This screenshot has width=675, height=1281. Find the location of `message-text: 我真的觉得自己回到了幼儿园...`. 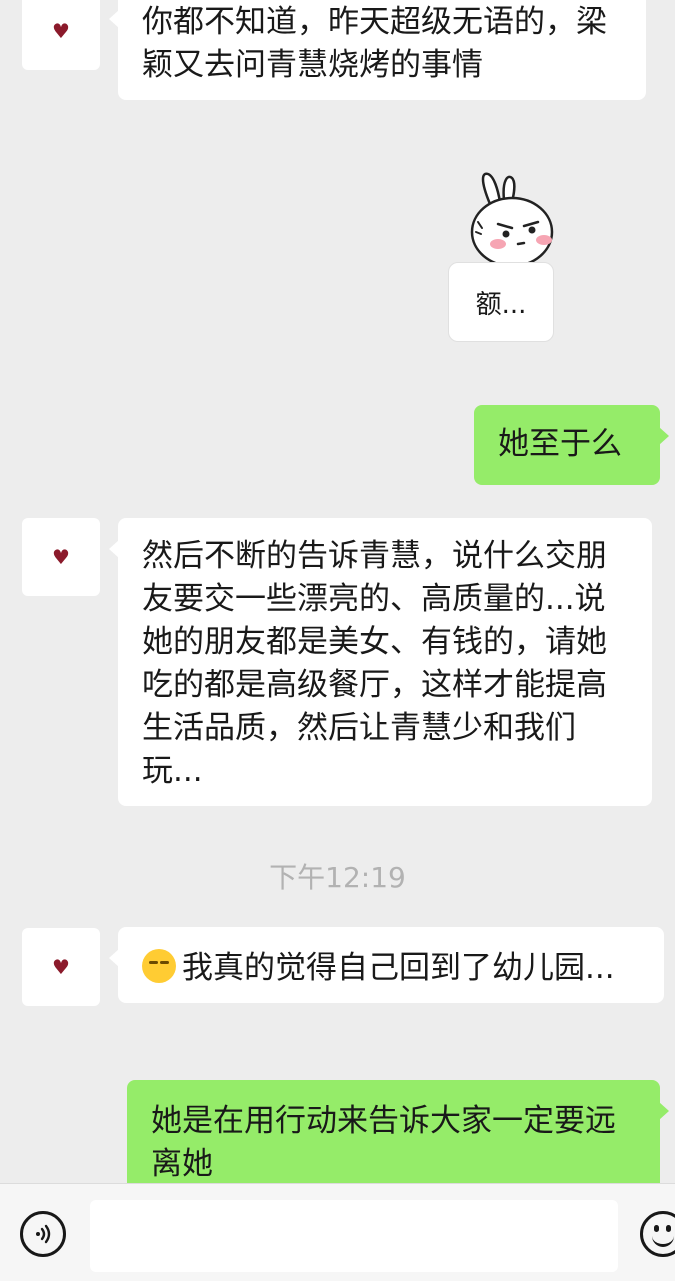

message-text: 我真的觉得自己回到了幼儿园... is located at coordinates (398, 968).